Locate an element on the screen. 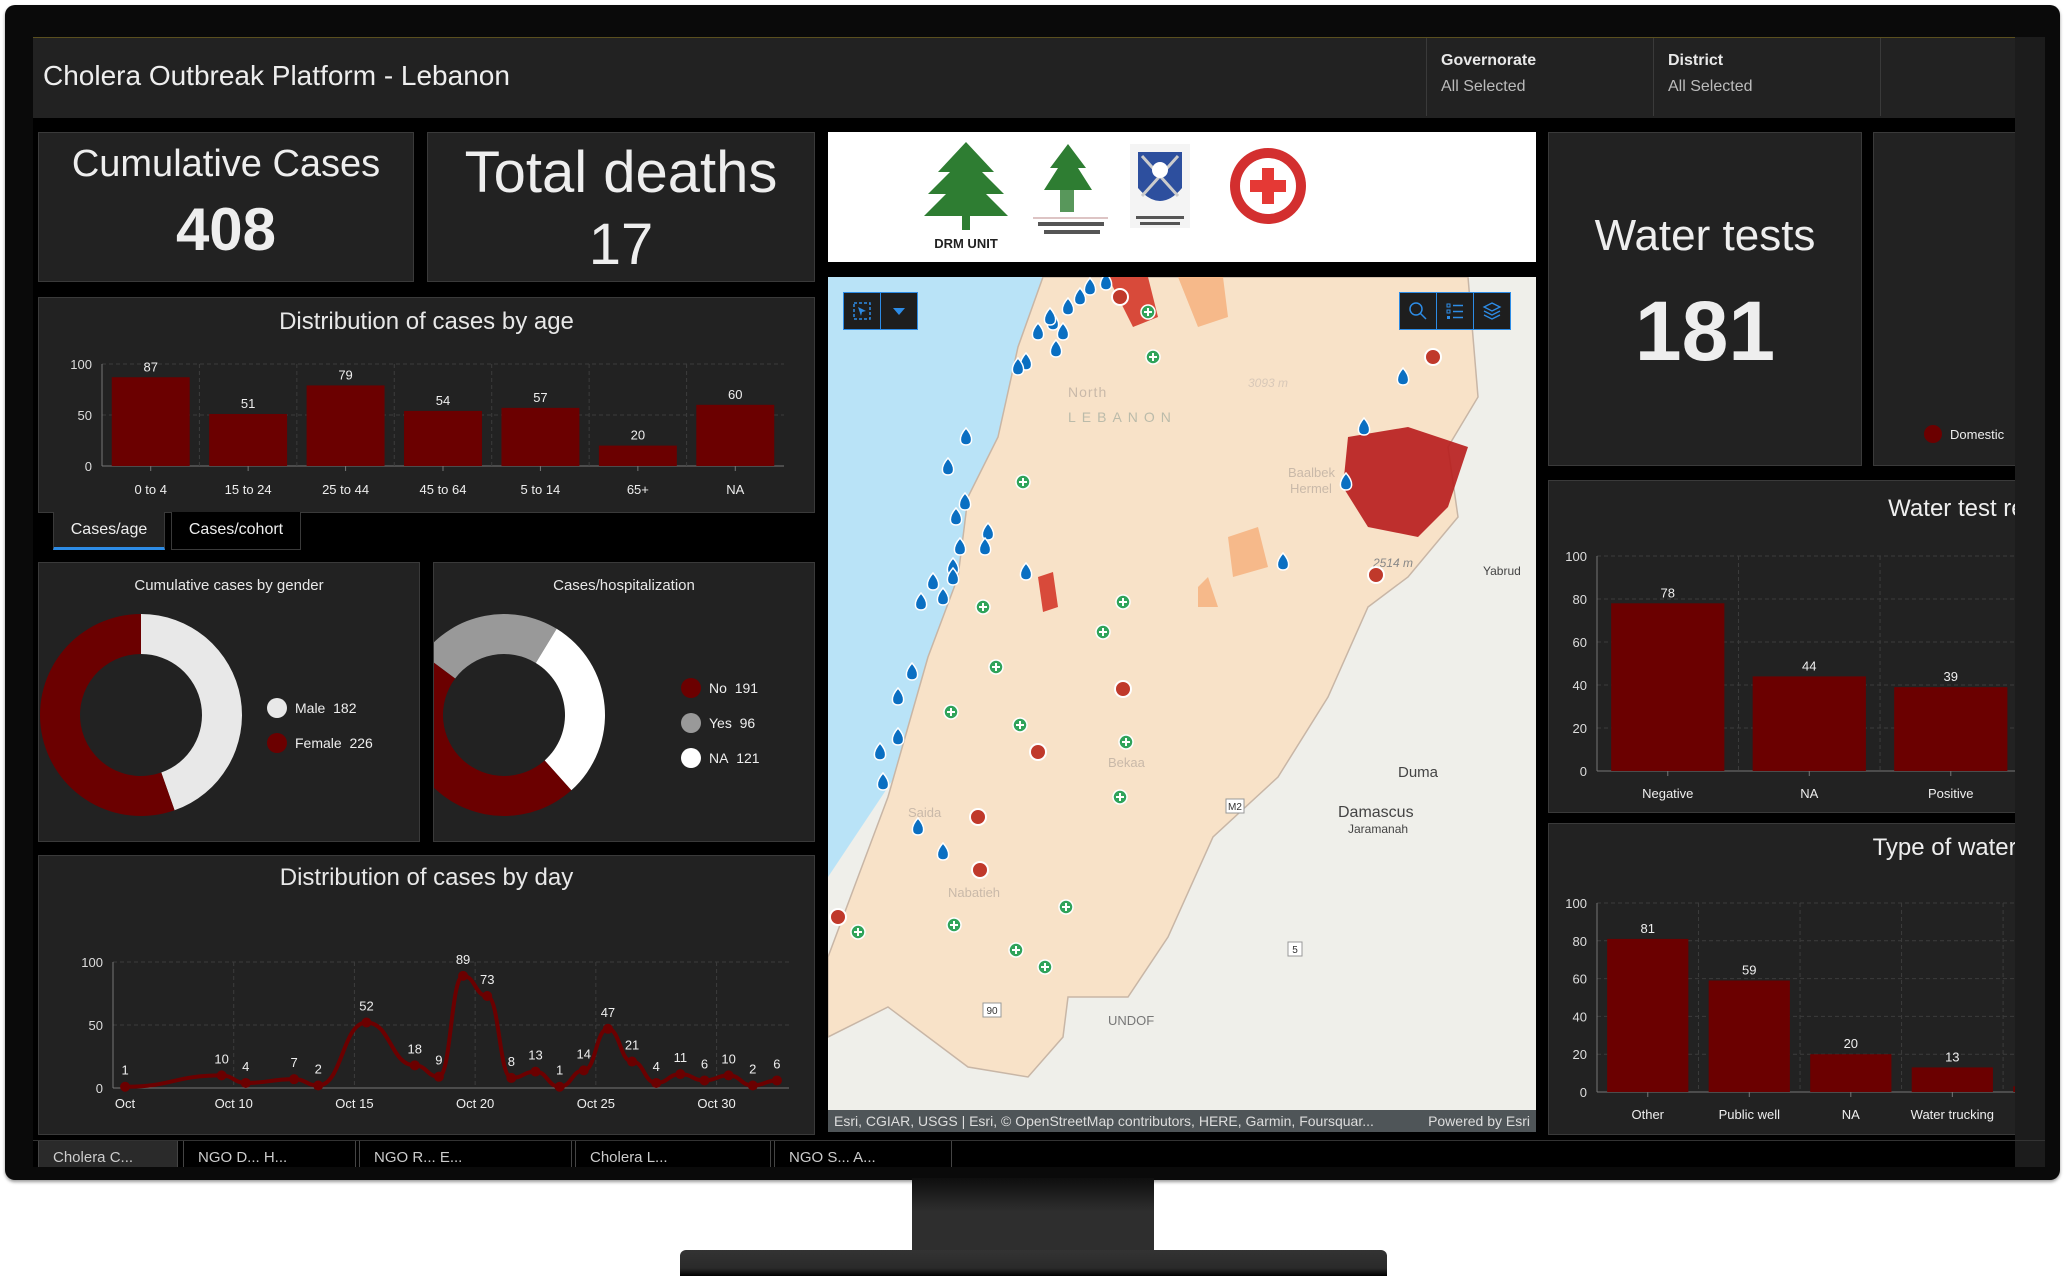 Image resolution: width=2066 pixels, height=1276 pixels. road-shield-m2: M2 is located at coordinates (1235, 806).